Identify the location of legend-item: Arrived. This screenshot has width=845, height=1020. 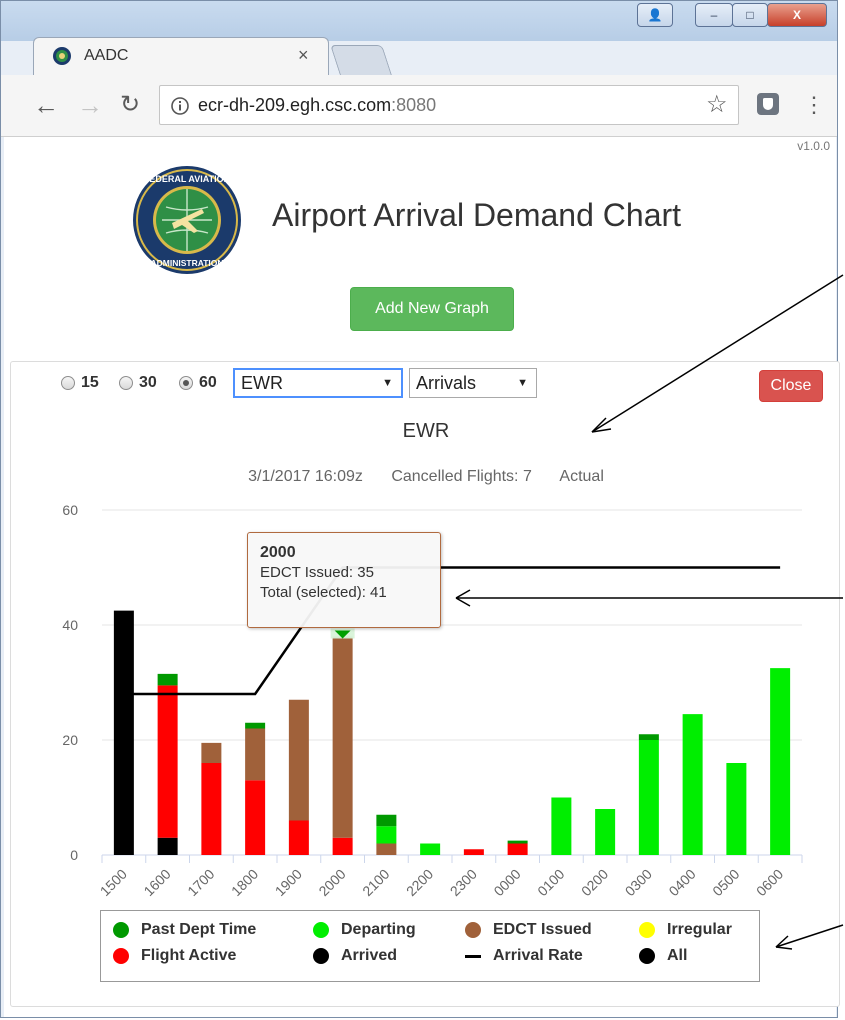
(355, 956).